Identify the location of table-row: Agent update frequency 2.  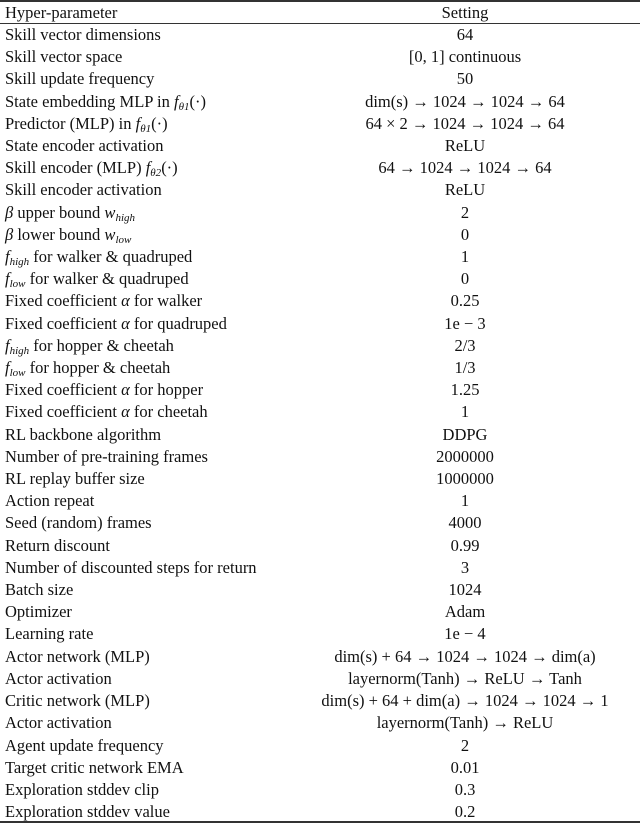
(320, 746).